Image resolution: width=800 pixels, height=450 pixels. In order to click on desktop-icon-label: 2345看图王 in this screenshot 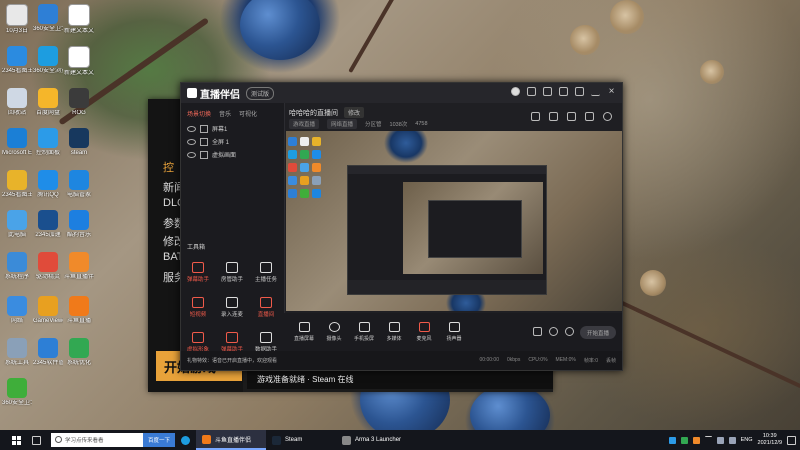, I will do `click(17, 71)`.